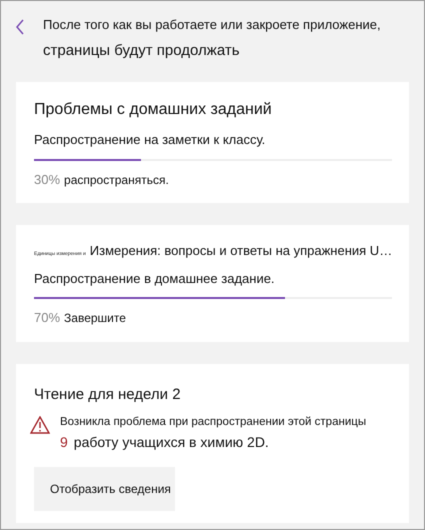  What do you see at coordinates (108, 394) in the screenshot?
I see `card-title: Чтение для недели 2` at bounding box center [108, 394].